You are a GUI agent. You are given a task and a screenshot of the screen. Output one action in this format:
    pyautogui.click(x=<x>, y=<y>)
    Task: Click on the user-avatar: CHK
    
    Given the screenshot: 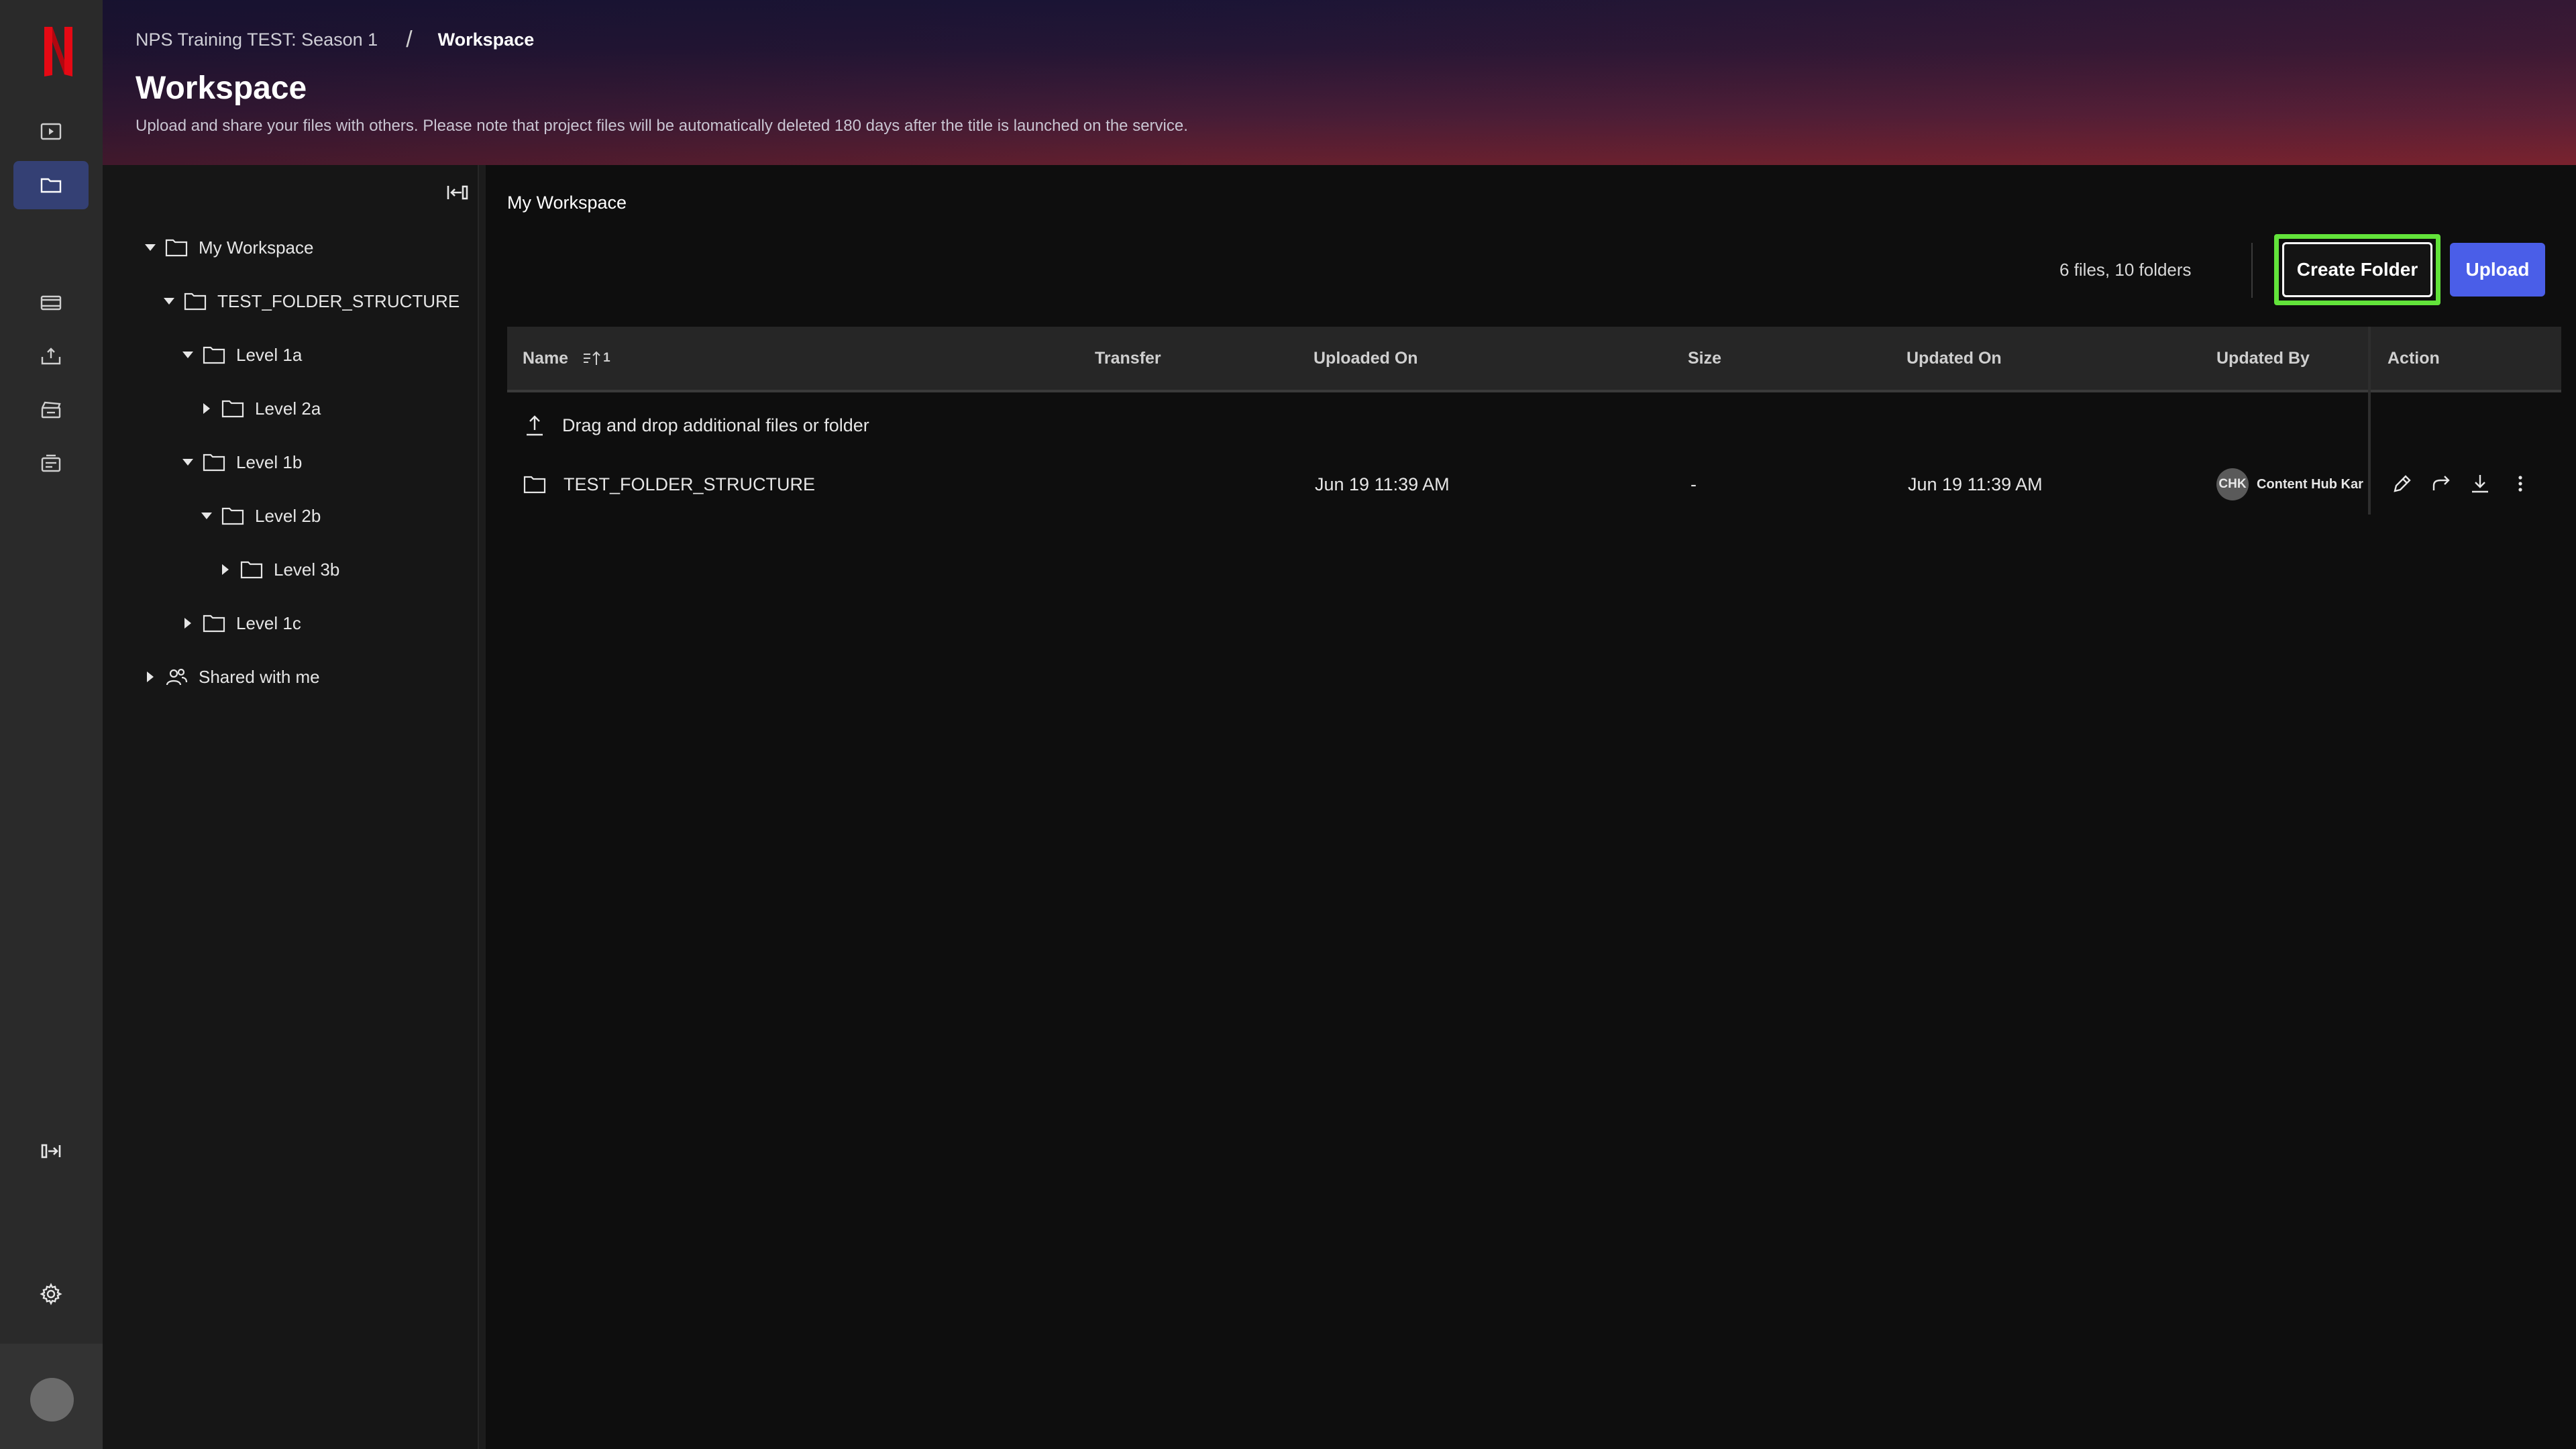 What is the action you would take?
    pyautogui.click(x=2232, y=484)
    